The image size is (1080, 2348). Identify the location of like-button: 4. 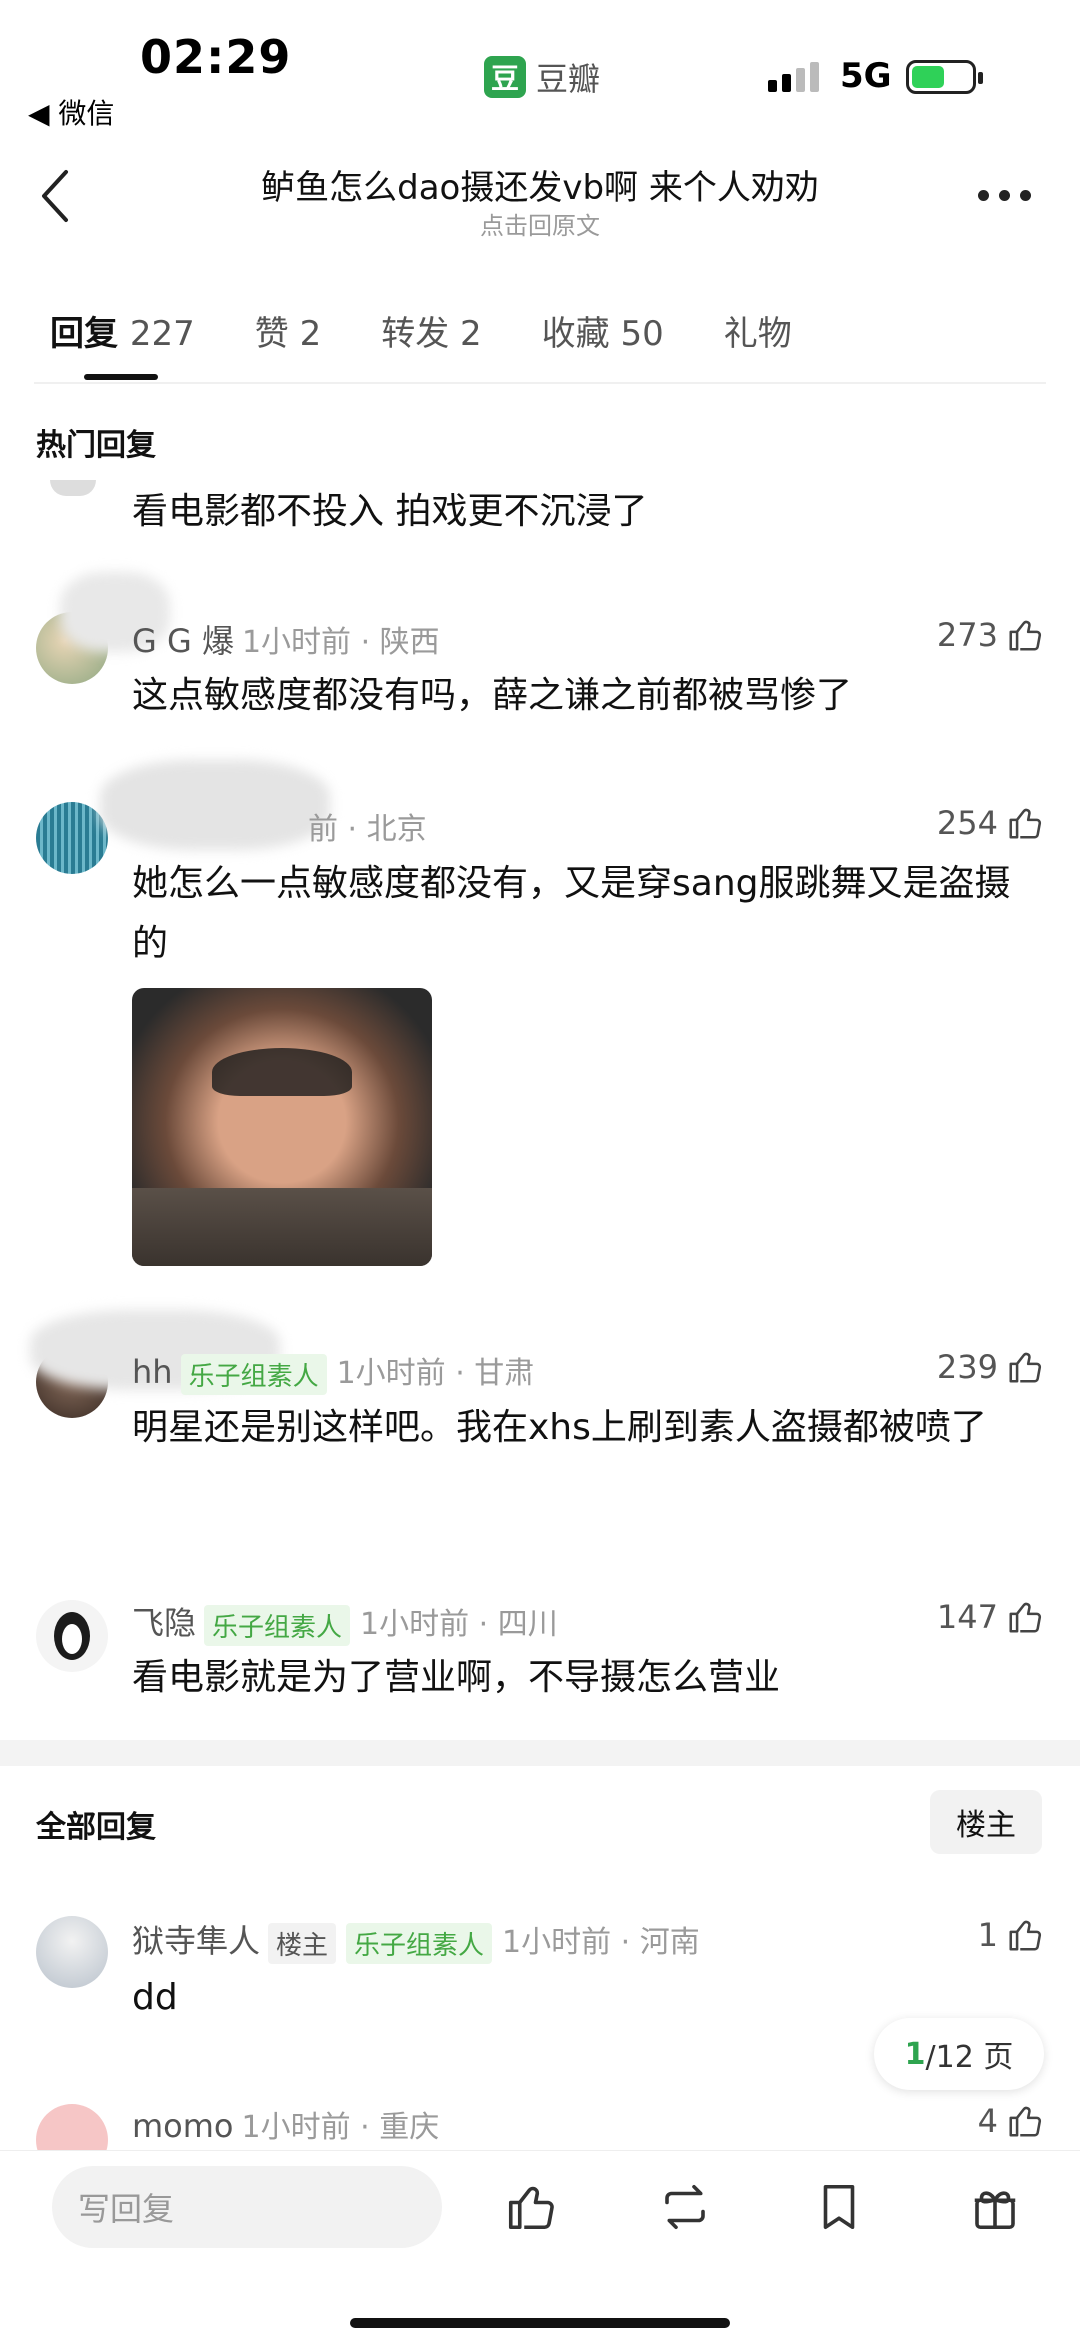
(1011, 2121).